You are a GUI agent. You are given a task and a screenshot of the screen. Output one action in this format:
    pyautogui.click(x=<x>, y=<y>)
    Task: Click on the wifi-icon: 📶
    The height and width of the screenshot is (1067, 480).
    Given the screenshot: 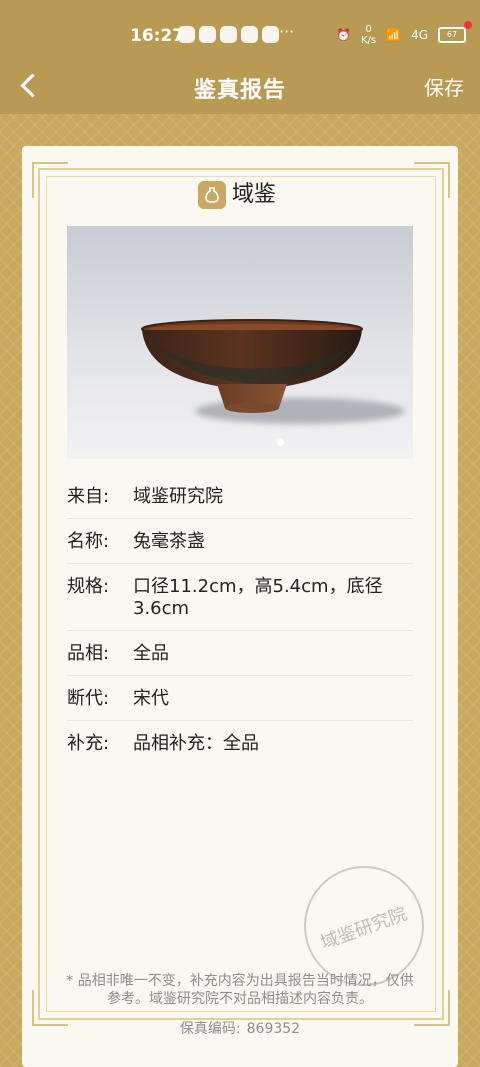 What is the action you would take?
    pyautogui.click(x=394, y=35)
    